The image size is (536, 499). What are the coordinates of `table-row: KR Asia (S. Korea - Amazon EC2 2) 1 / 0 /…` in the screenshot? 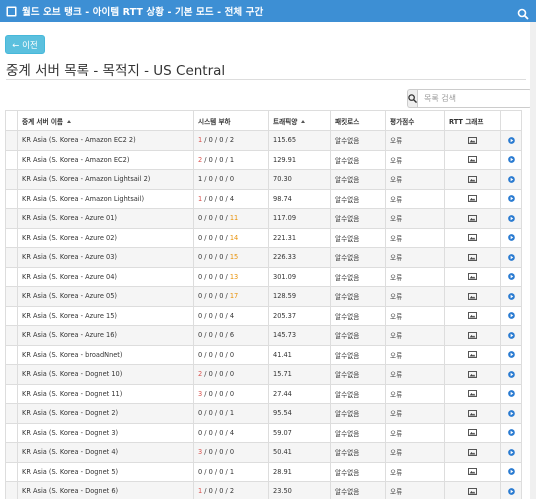 It's located at (263, 140).